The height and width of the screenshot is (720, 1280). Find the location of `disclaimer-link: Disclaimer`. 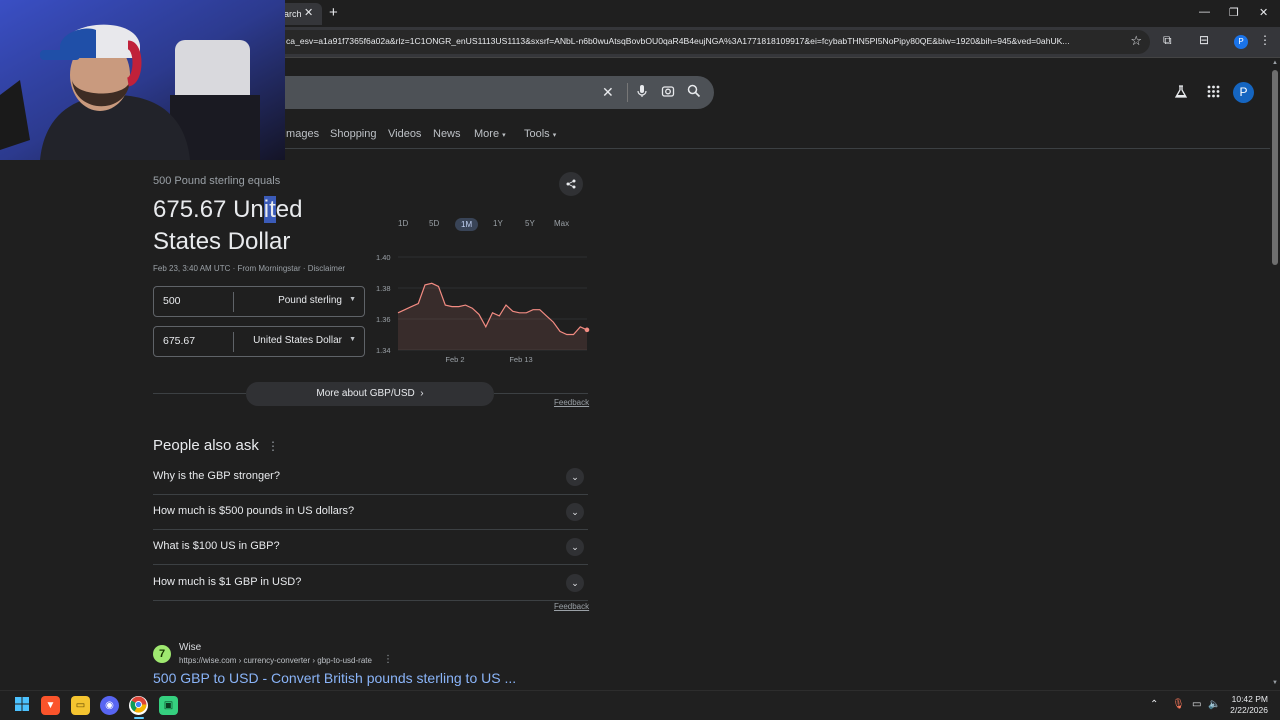

disclaimer-link: Disclaimer is located at coordinates (326, 268).